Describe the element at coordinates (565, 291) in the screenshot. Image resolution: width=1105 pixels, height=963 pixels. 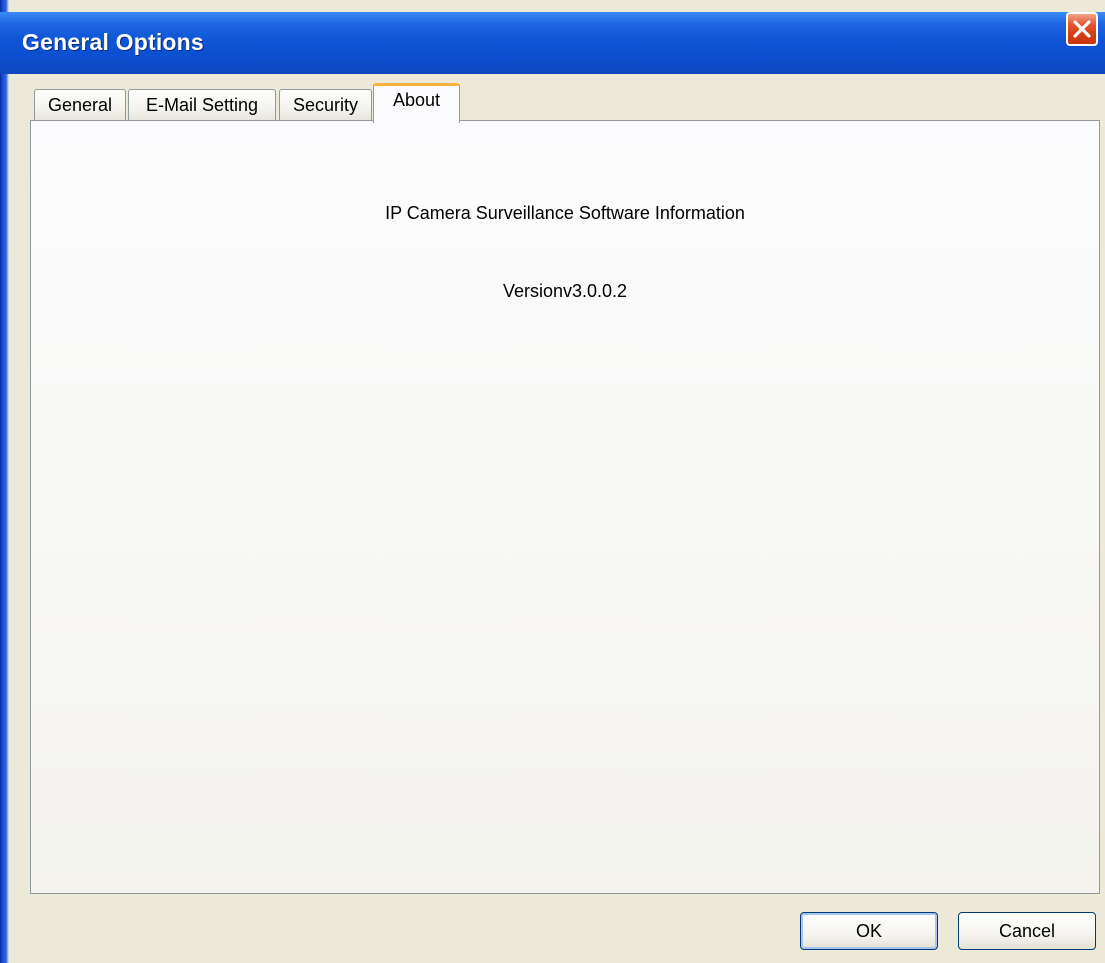
I see `version-text: Versionv3.0.0.2` at that location.